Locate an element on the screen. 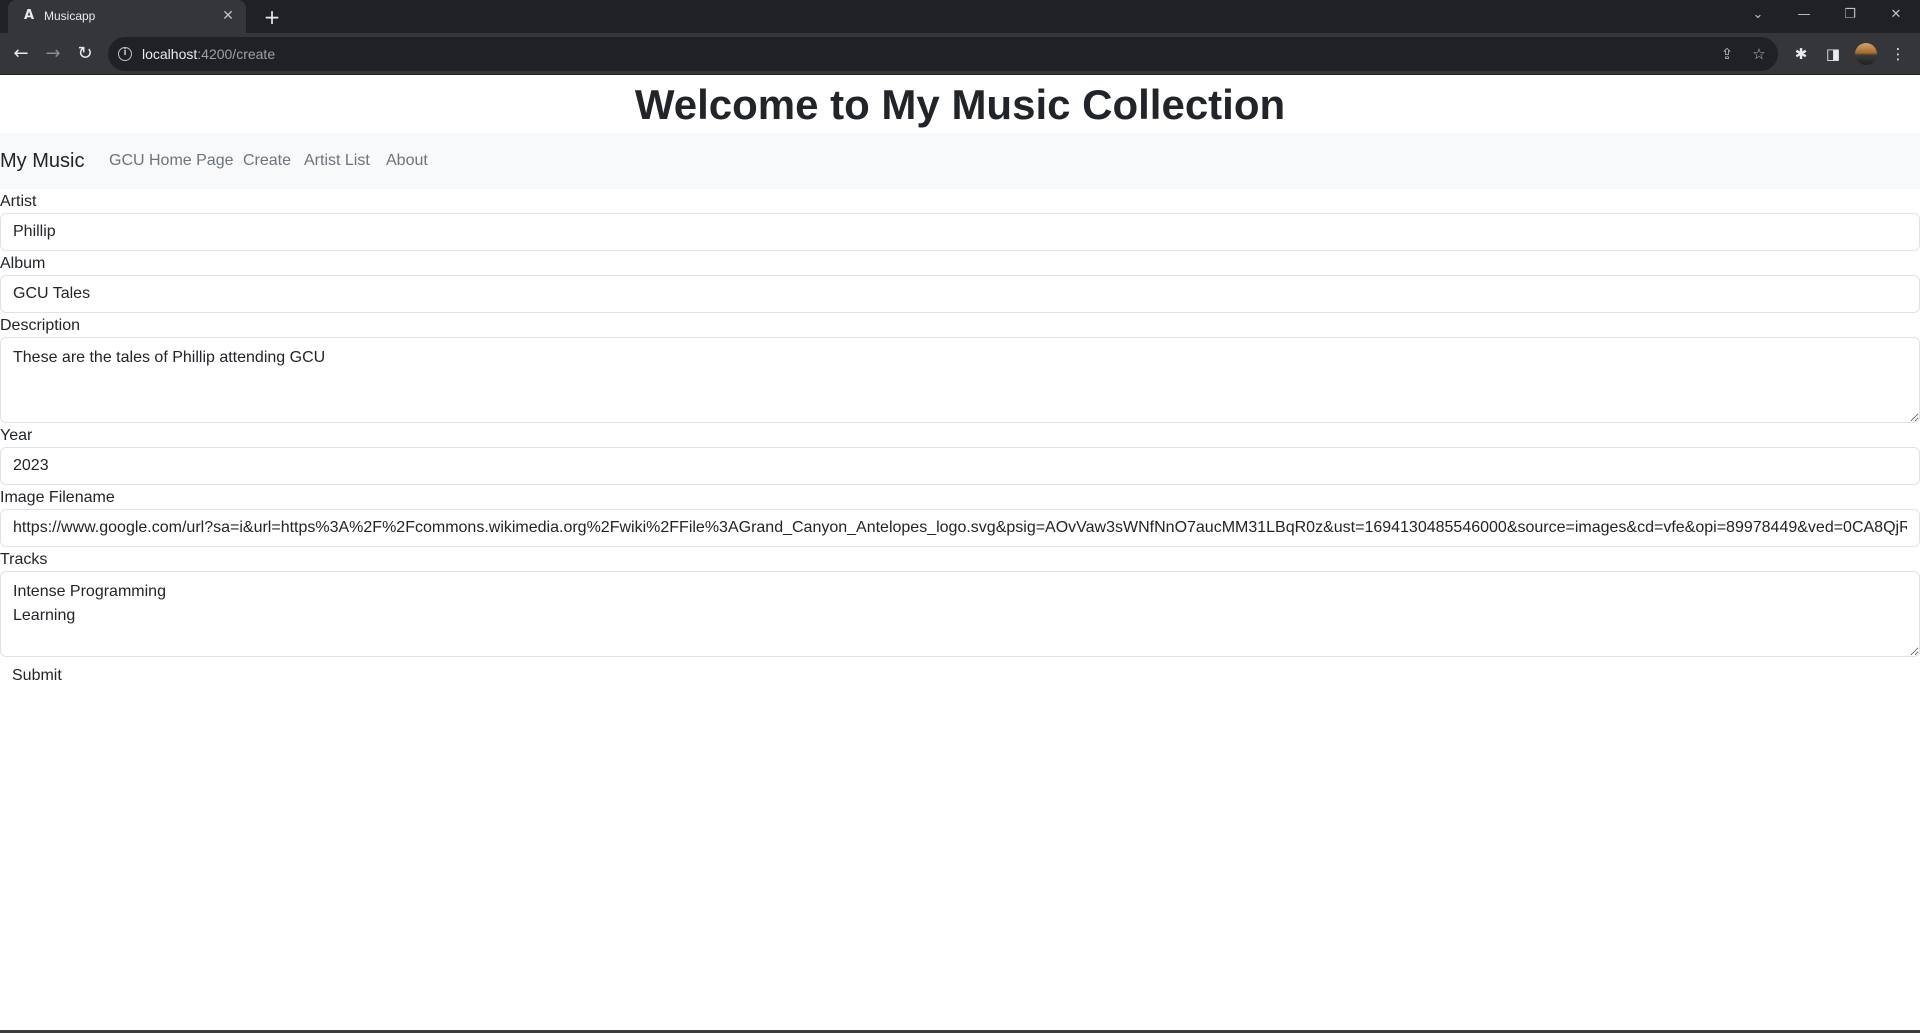  close-tab-icon: ✕ is located at coordinates (228, 16).